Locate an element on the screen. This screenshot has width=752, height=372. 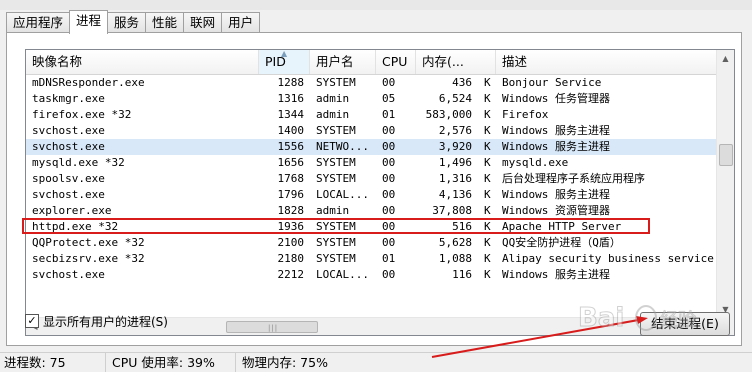
tab-processes: 进程 is located at coordinates (89, 22).